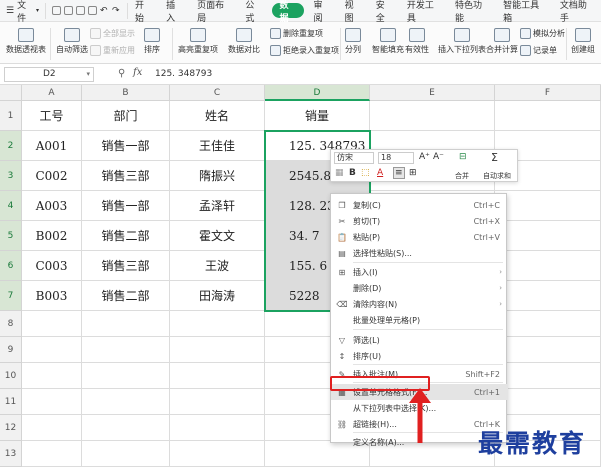  Describe the element at coordinates (388, 41) in the screenshot. I see `smart-fill-button: 智能填充` at that location.